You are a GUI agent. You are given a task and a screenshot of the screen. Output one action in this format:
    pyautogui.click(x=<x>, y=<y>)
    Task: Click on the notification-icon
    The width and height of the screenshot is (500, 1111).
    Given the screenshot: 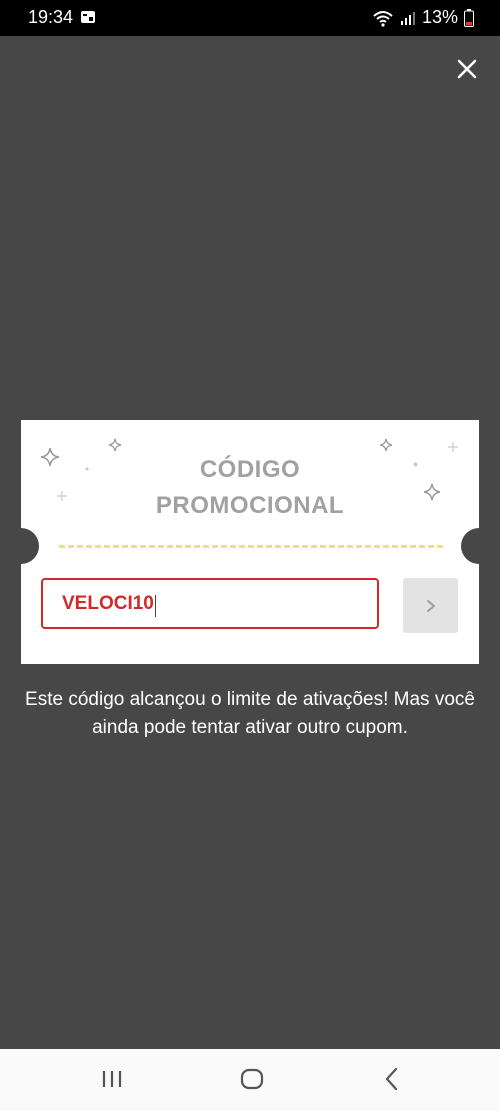 What is the action you would take?
    pyautogui.click(x=88, y=17)
    